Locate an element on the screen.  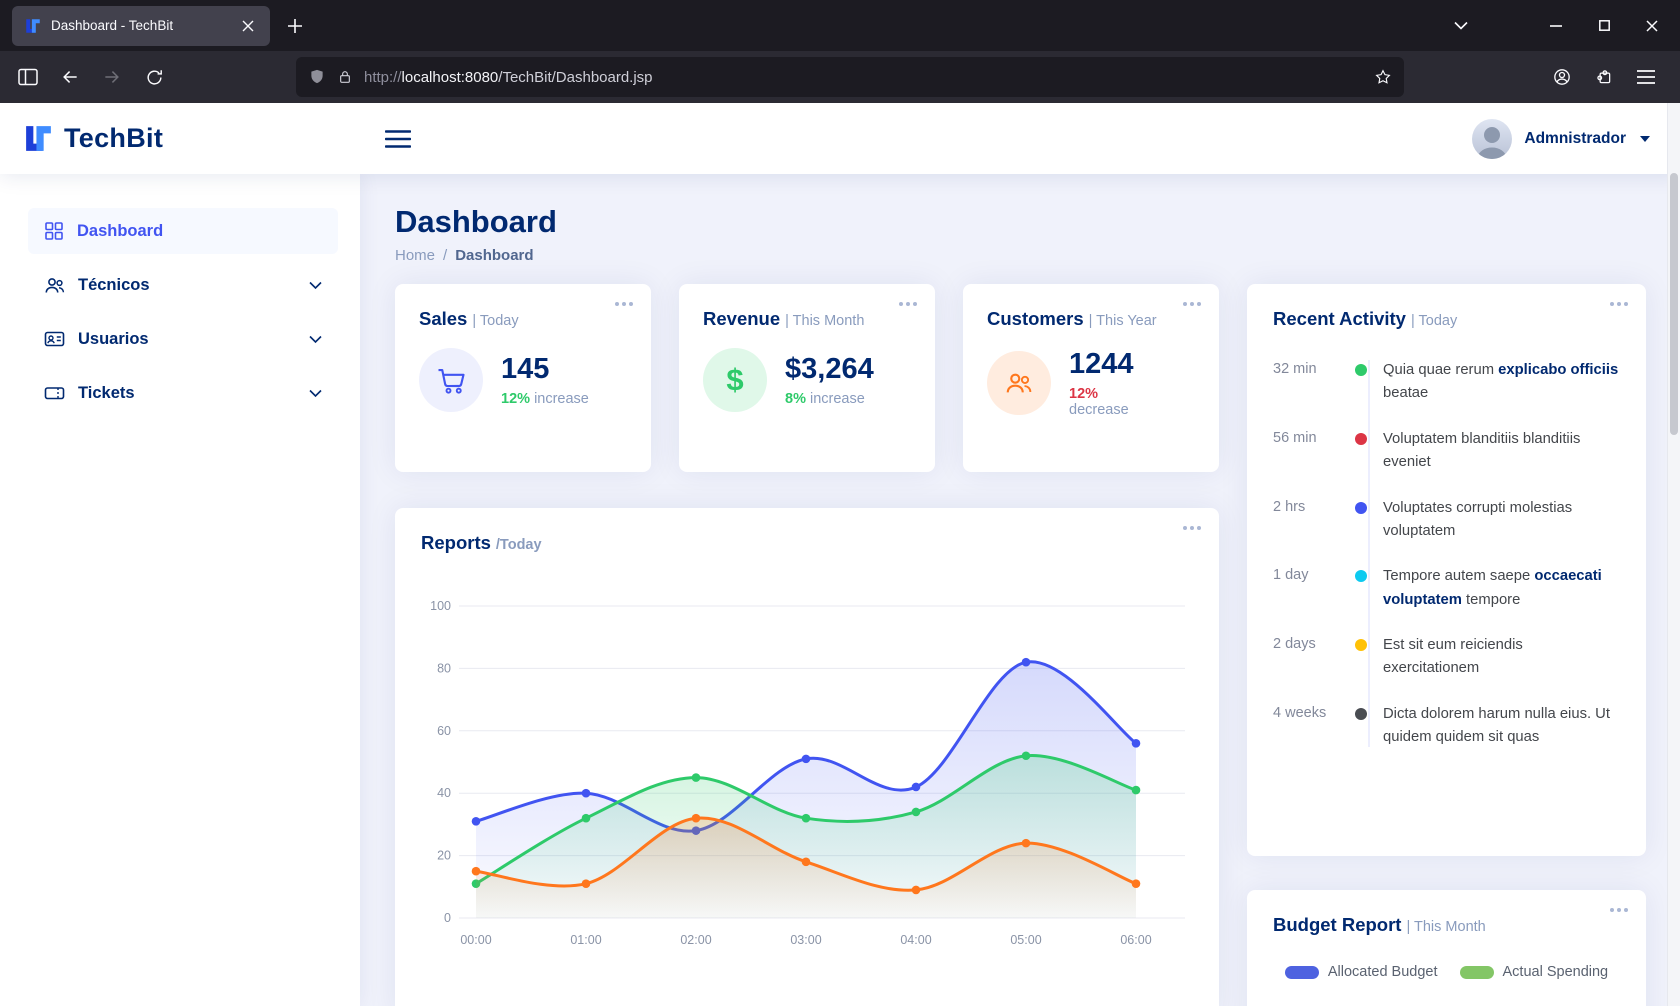
card-filter: | This Month is located at coordinates (1446, 927).